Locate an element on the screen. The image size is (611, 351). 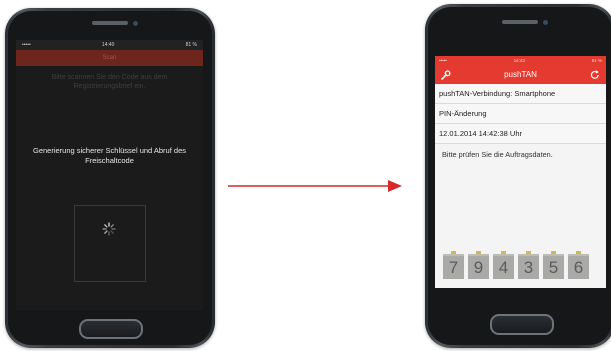
arrow-right-icon is located at coordinates (315, 186).